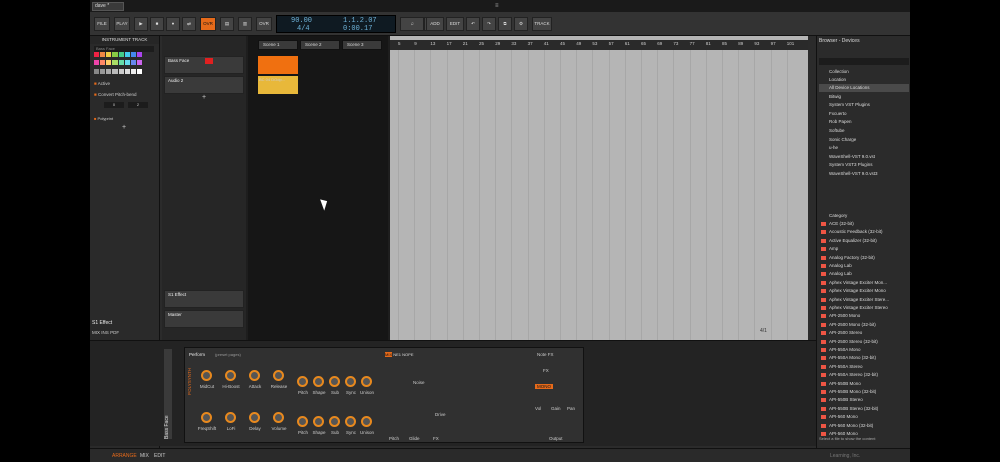 The width and height of the screenshot is (1000, 462). What do you see at coordinates (864, 409) in the screenshot?
I see `device-list-item: API-550B Stereo (32-bit)` at bounding box center [864, 409].